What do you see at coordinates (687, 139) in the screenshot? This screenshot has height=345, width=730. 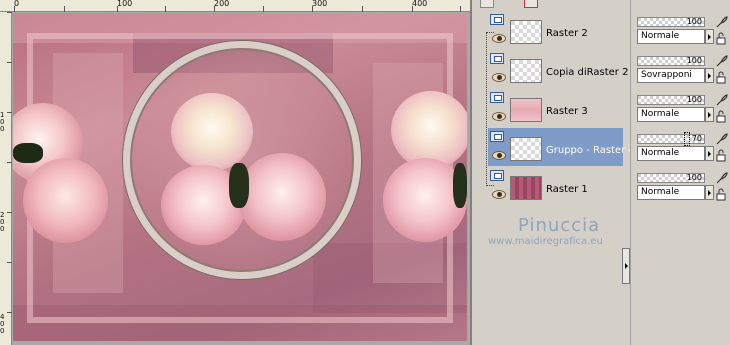 I see `opacity-slider-thumb` at bounding box center [687, 139].